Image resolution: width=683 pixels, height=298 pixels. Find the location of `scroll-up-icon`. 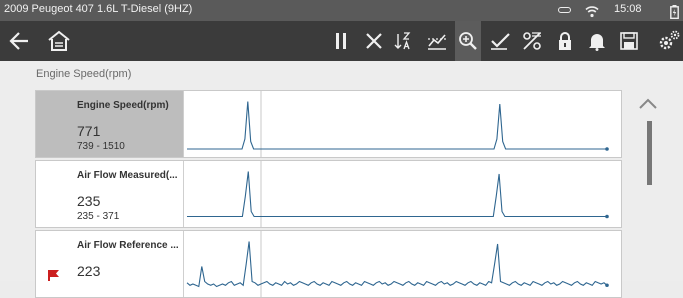

scroll-up-icon is located at coordinates (648, 104).